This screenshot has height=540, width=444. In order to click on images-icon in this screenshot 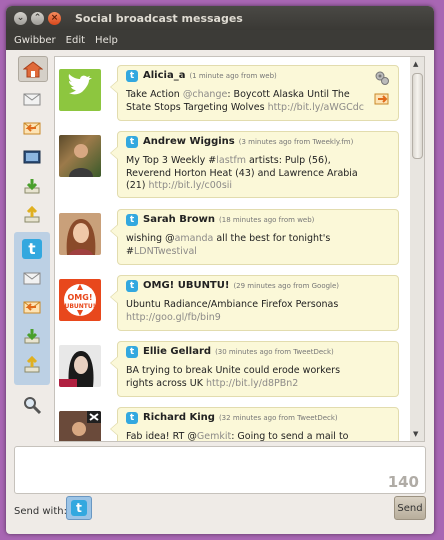, I will do `click(32, 157)`.